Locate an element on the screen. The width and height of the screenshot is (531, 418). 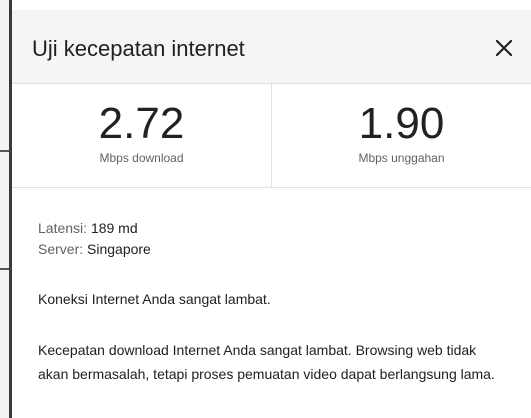
latency-row: Latensi: 189 md is located at coordinates (268, 228).